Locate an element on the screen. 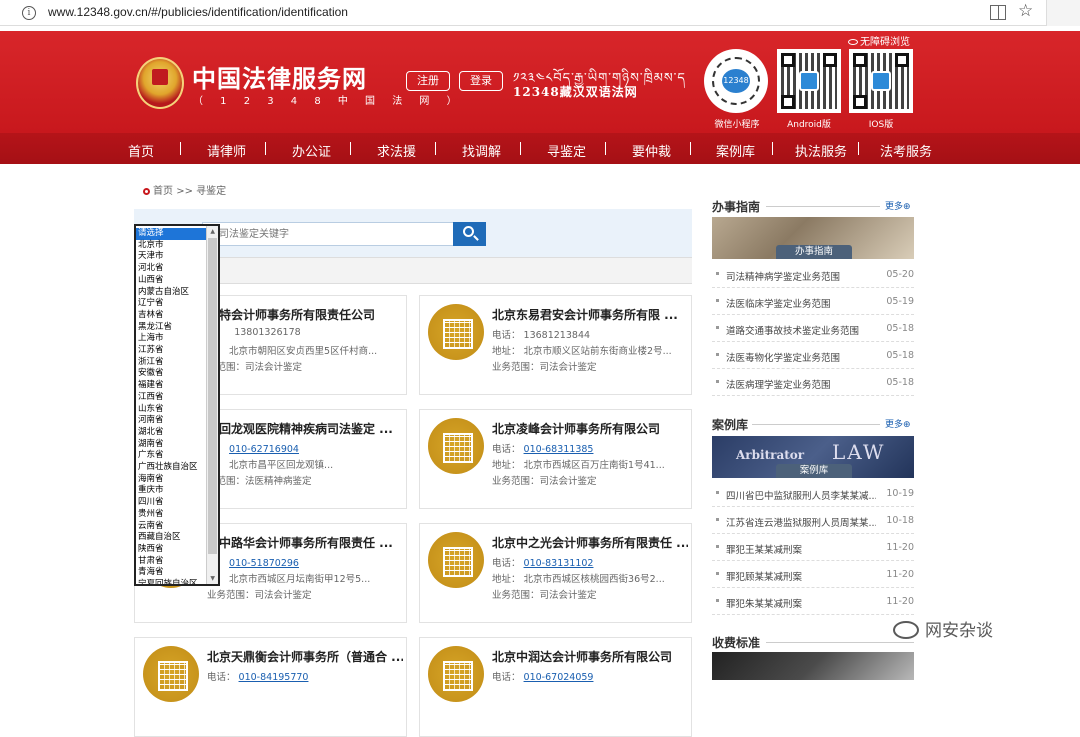 The height and width of the screenshot is (737, 1080). nav-item-exam: 法考服务 is located at coordinates (906, 150).